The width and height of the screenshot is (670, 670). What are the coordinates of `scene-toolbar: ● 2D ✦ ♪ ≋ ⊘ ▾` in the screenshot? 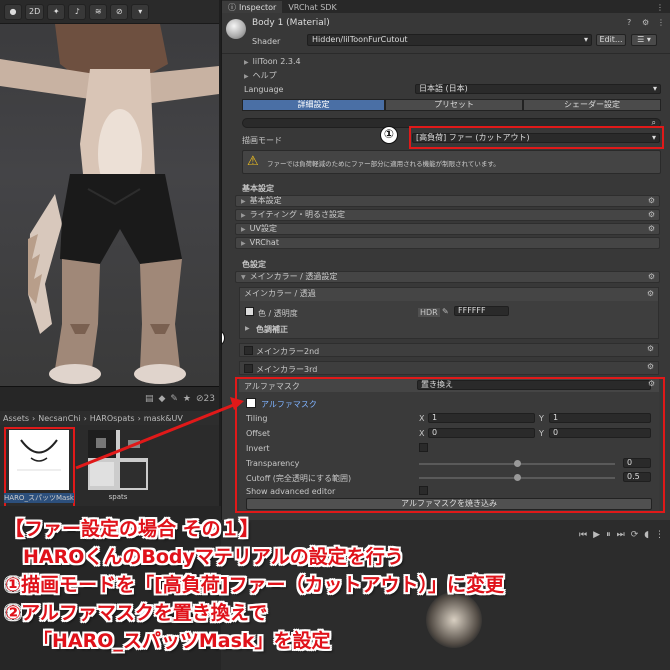 It's located at (109, 12).